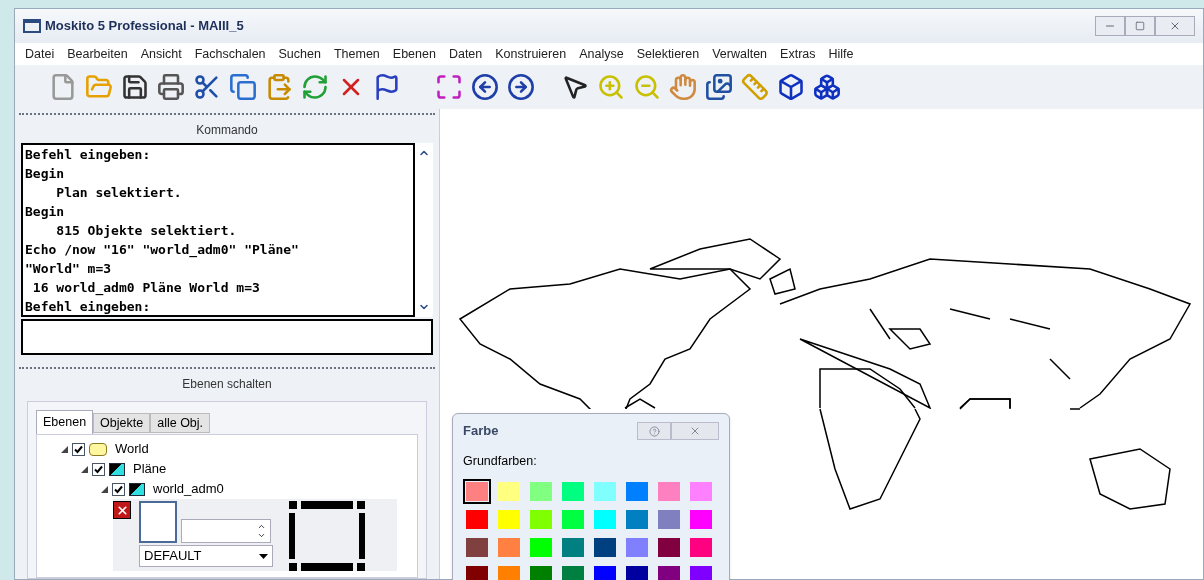 The width and height of the screenshot is (1204, 580). What do you see at coordinates (171, 87) in the screenshot?
I see `printer-icon` at bounding box center [171, 87].